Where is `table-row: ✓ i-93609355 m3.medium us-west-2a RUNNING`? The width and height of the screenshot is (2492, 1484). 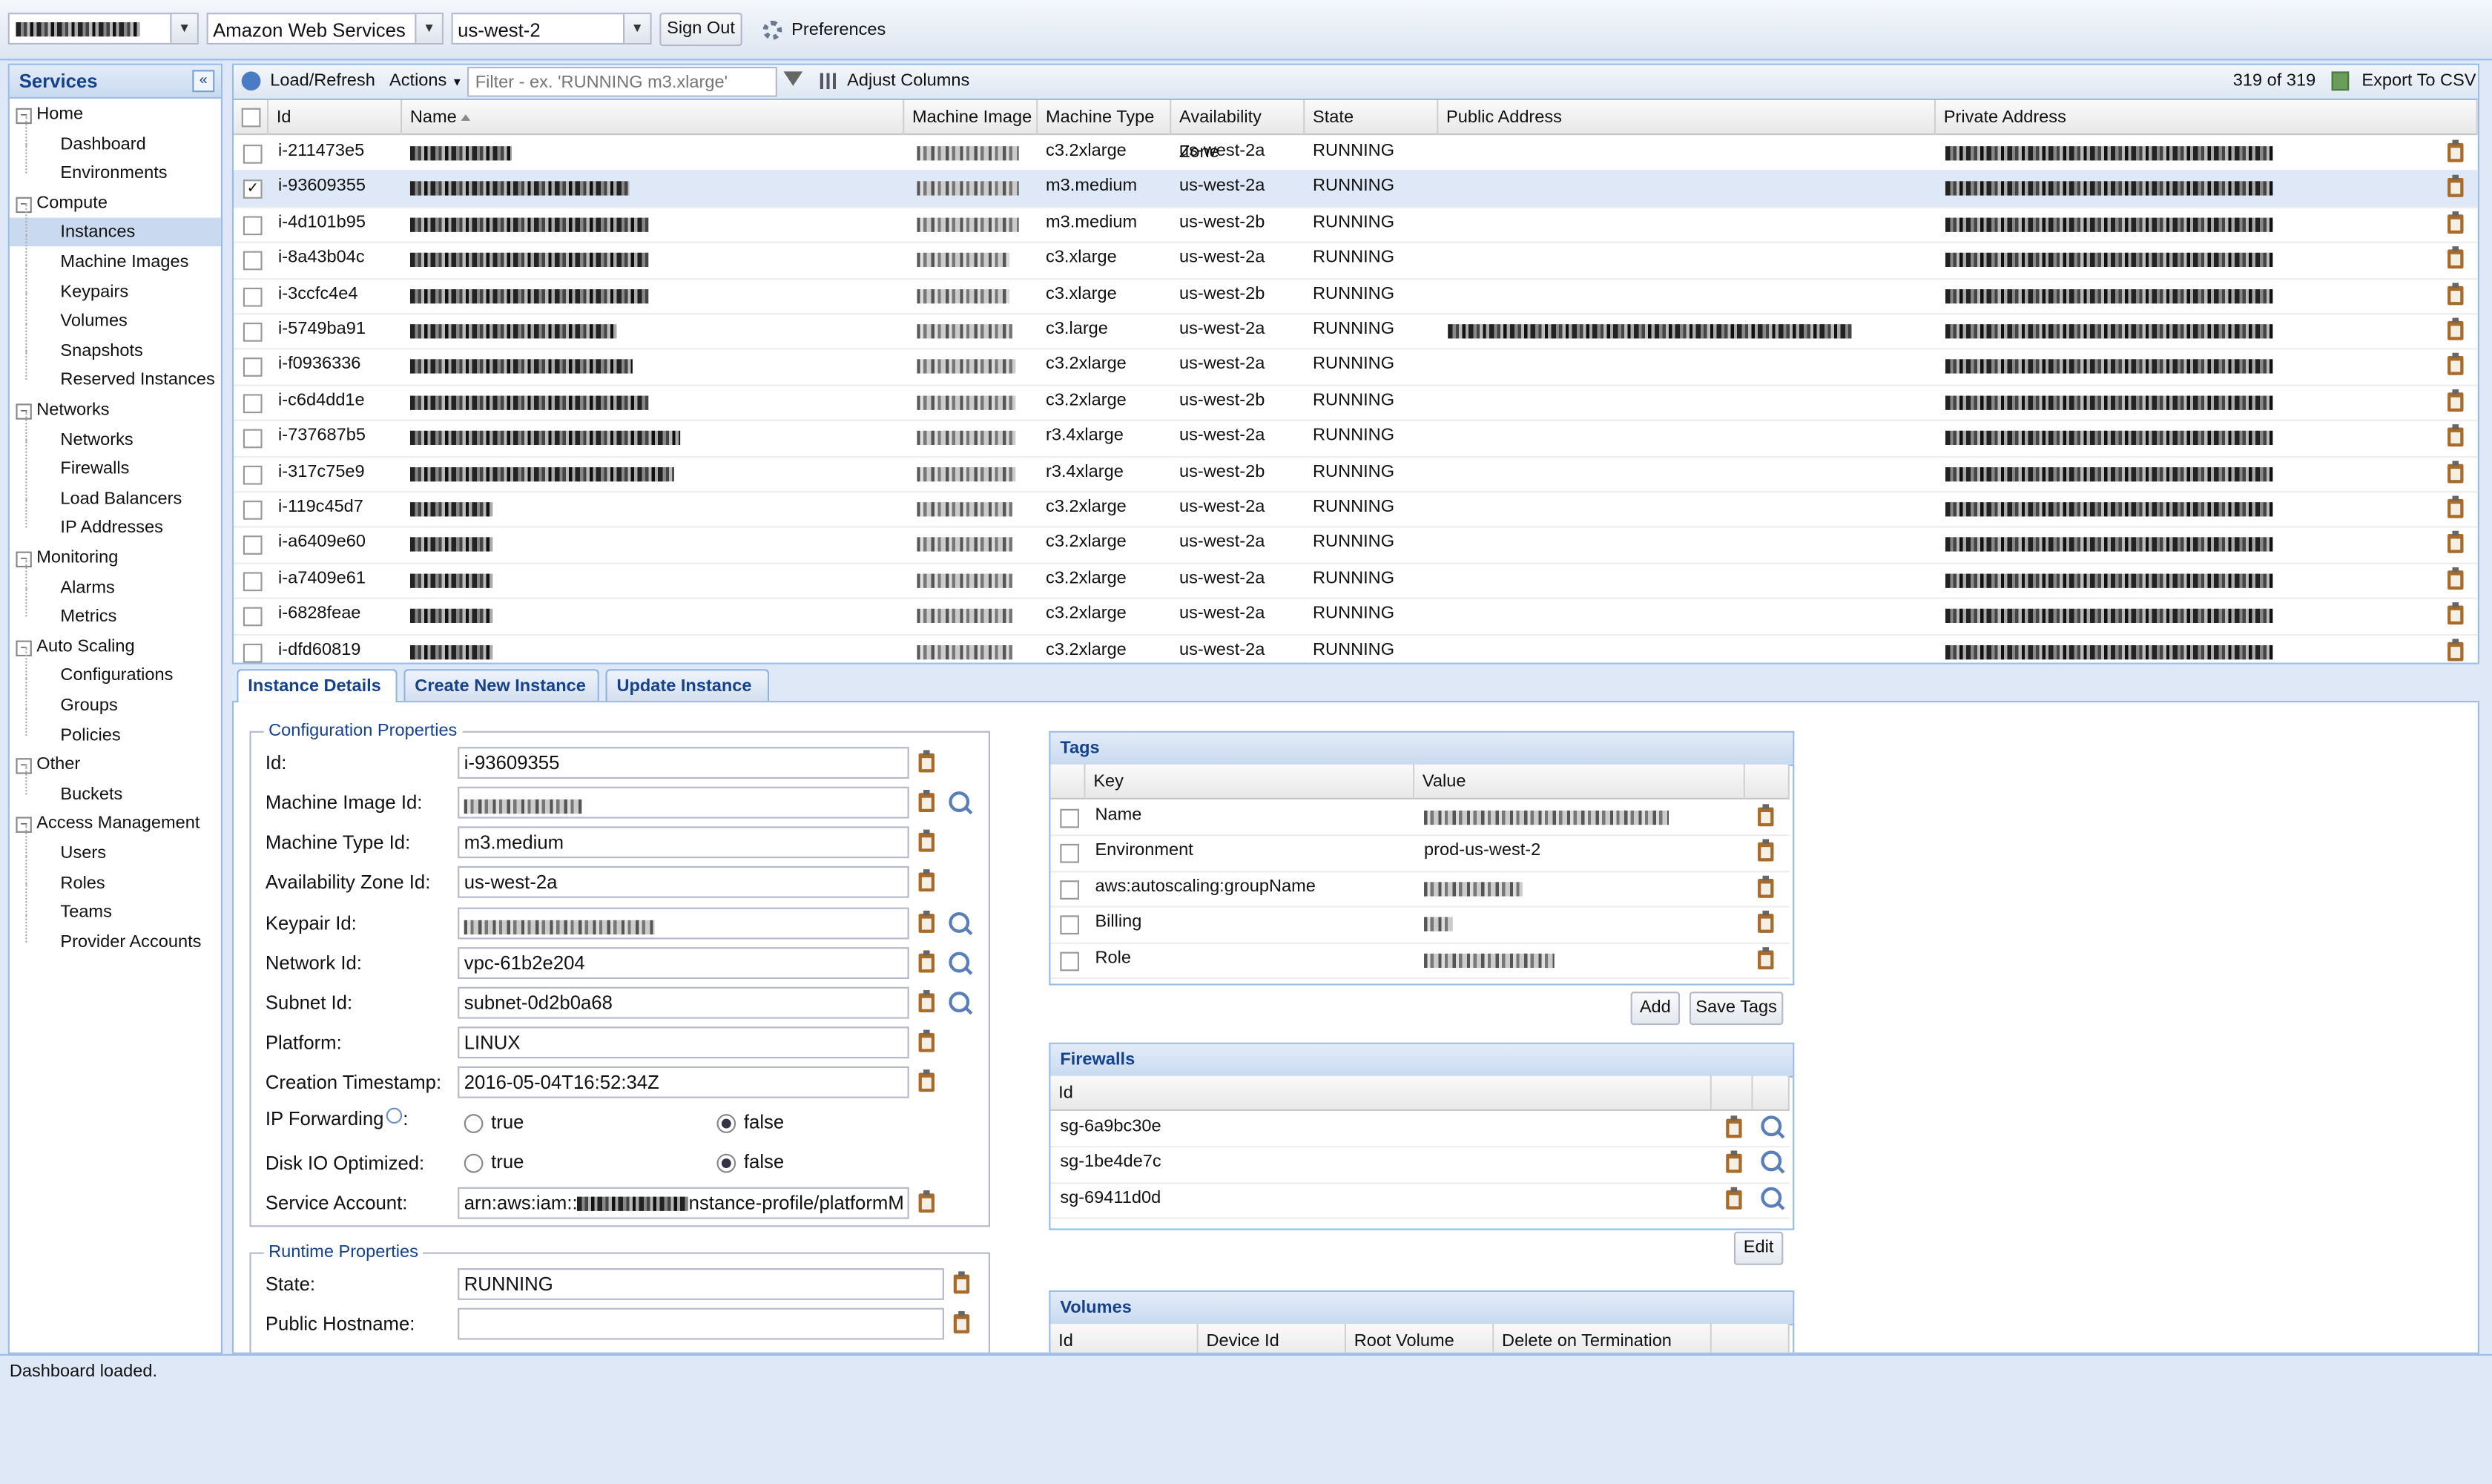
table-row: ✓ i-93609355 m3.medium us-west-2a RUNNING is located at coordinates (1356, 190).